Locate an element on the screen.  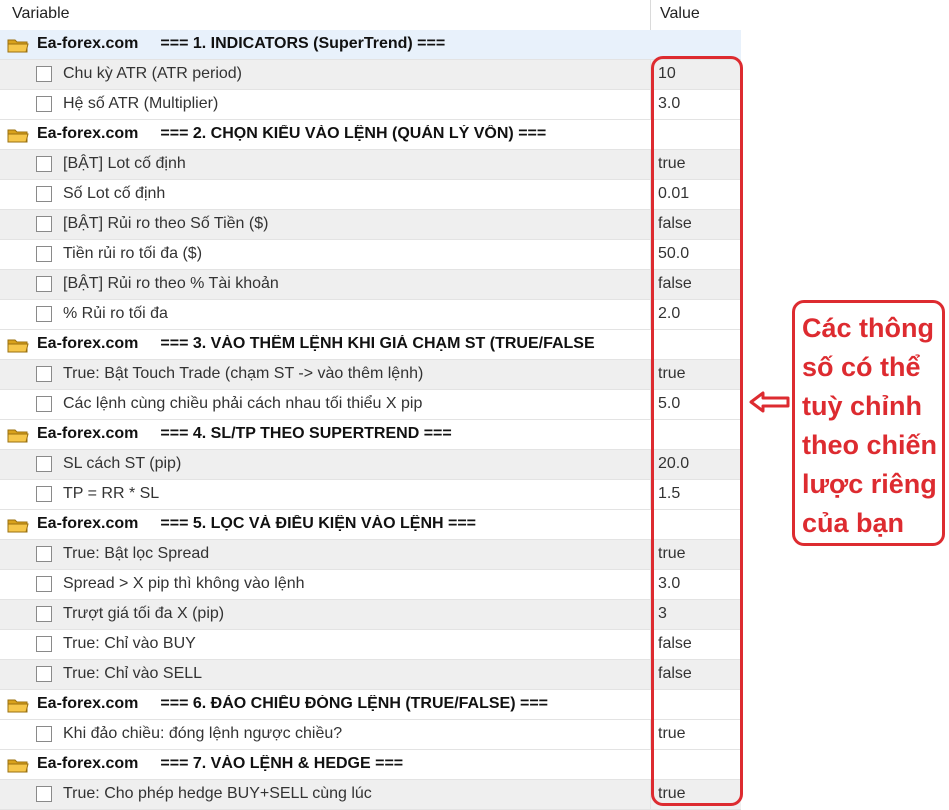
parameter-row: SL cách ST (pip) 20.0 is located at coordinates (370, 465).